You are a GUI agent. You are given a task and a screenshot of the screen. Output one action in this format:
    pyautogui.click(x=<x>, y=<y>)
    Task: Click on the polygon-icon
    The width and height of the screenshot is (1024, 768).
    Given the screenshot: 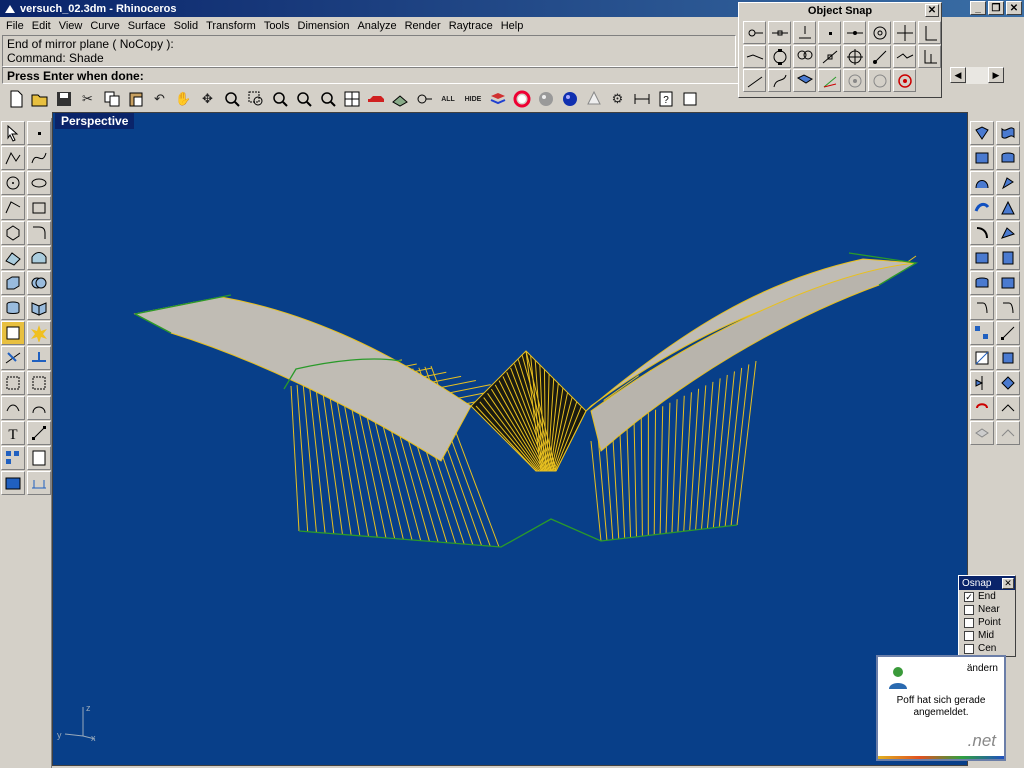 What is the action you would take?
    pyautogui.click(x=13, y=233)
    